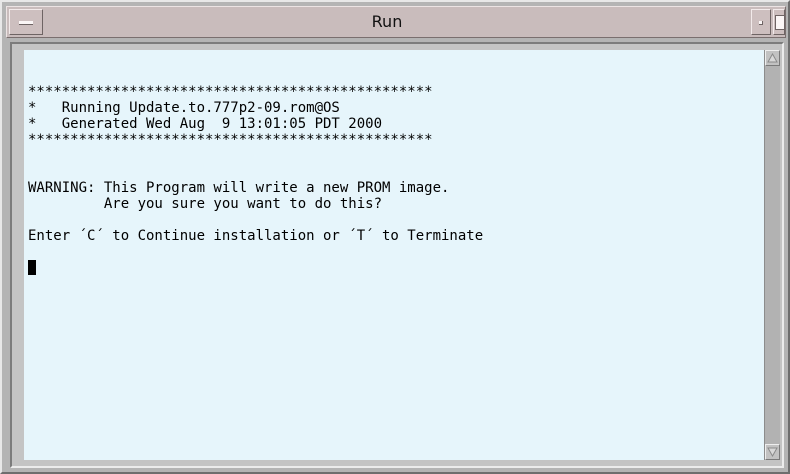  I want to click on text-cursor, so click(32, 267).